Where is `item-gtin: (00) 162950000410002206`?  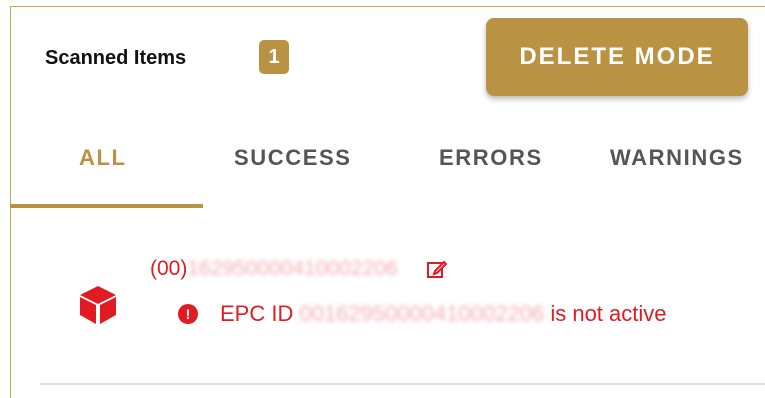 item-gtin: (00) 162950000410002206 is located at coordinates (299, 269).